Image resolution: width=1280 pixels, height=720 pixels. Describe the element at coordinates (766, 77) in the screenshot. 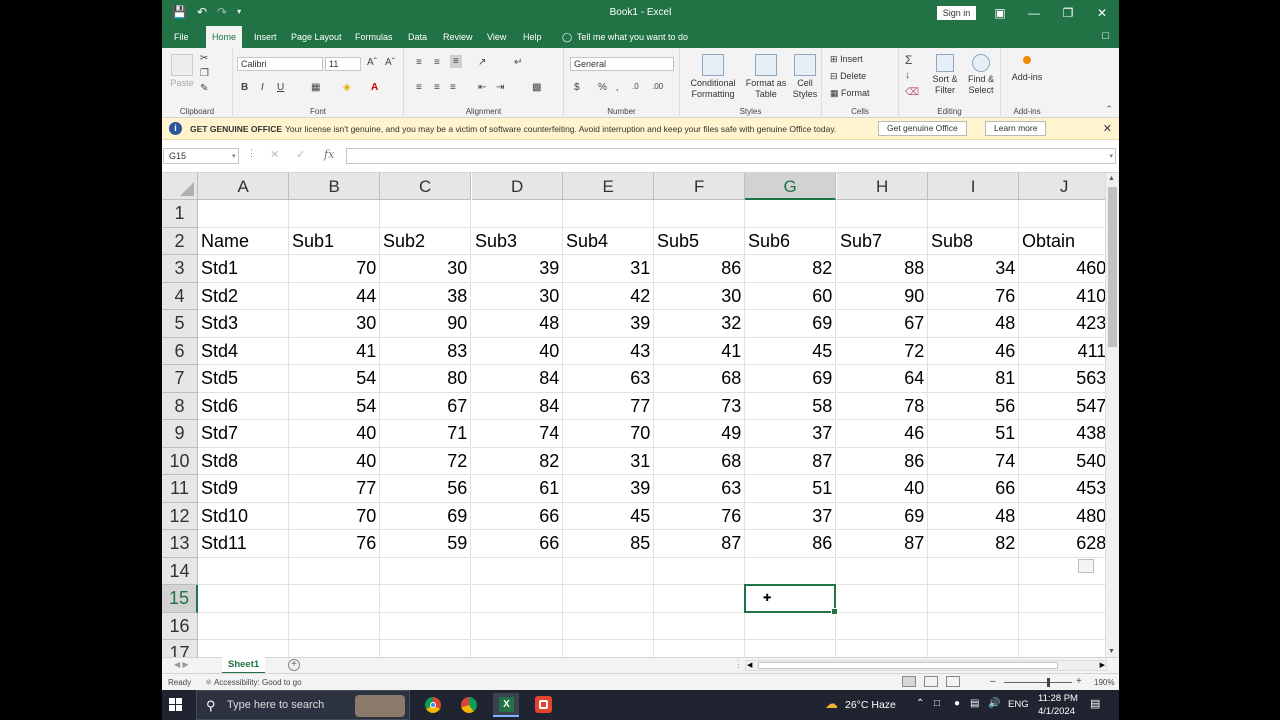

I see `format-as-table-button: Format as Table` at that location.